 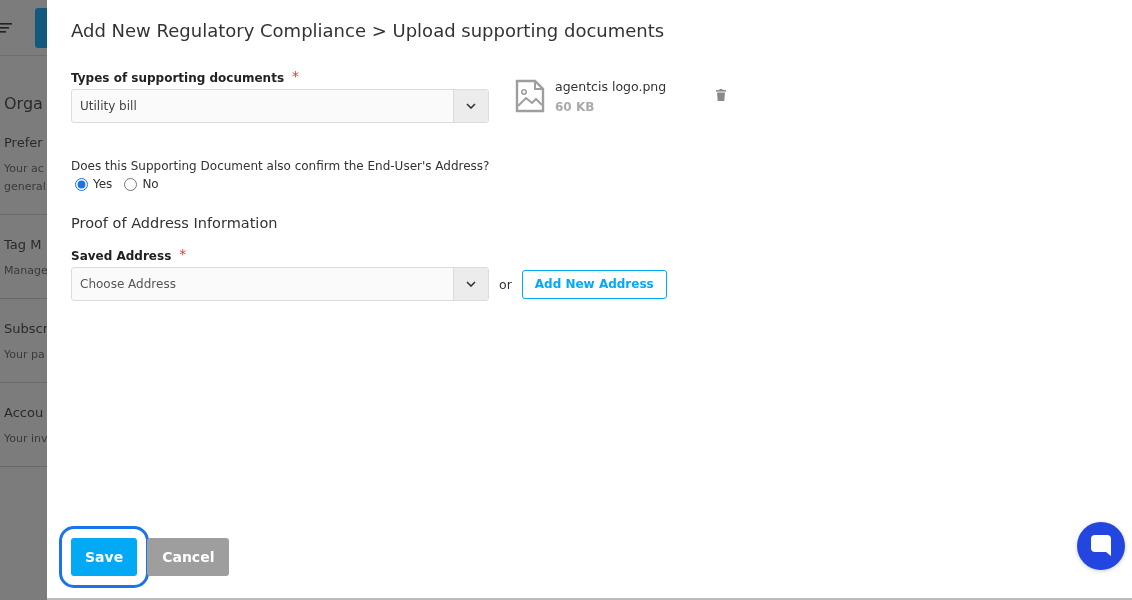 I want to click on image-file-icon, so click(x=530, y=96).